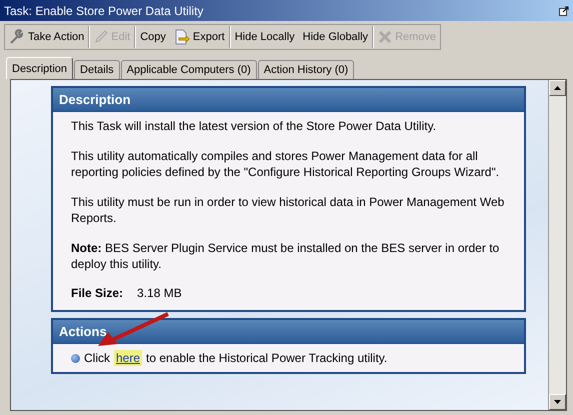 This screenshot has height=415, width=573. I want to click on panel-heading: Description, so click(288, 100).